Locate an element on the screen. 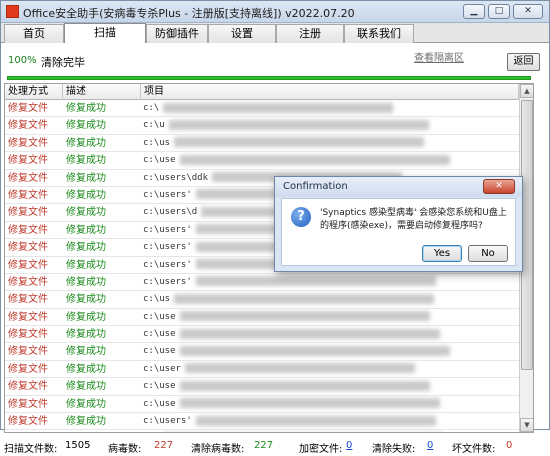  row-item-path: c:\u is located at coordinates (329, 125).